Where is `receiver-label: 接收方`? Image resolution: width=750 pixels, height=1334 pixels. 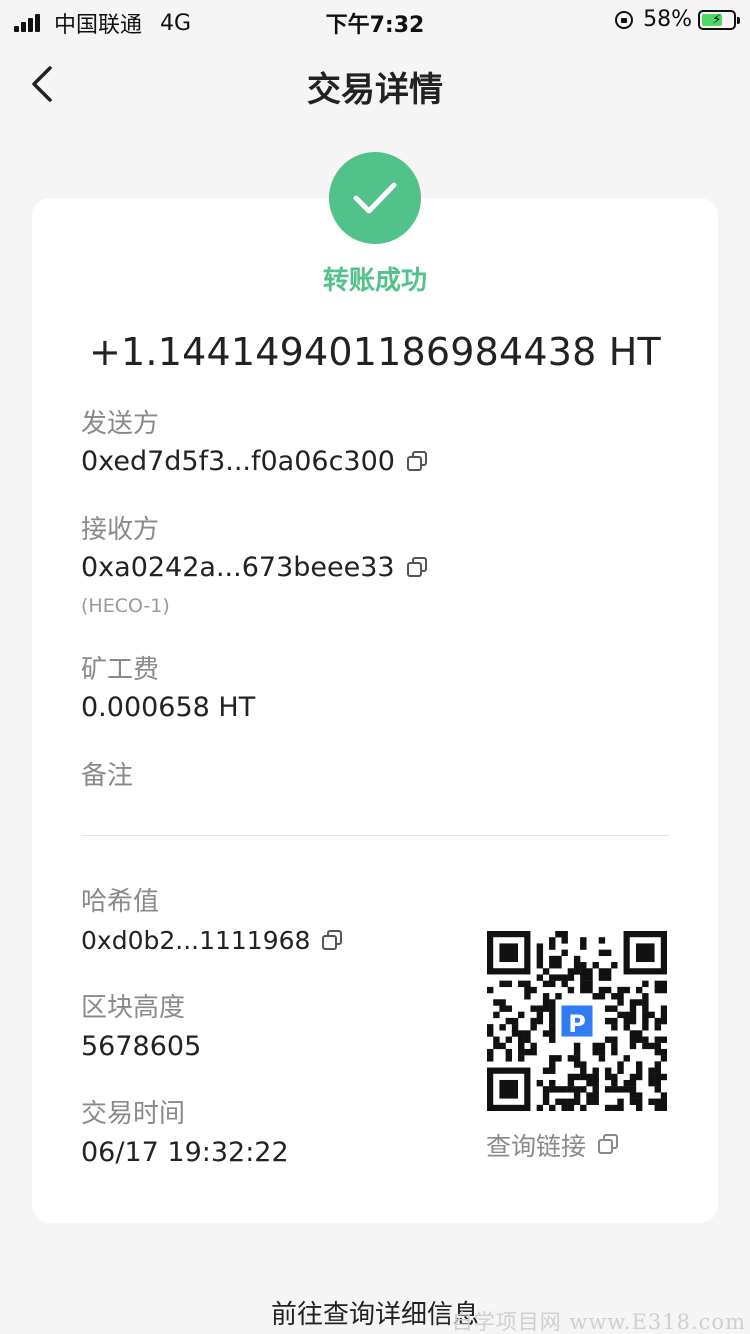
receiver-label: 接收方 is located at coordinates (120, 530).